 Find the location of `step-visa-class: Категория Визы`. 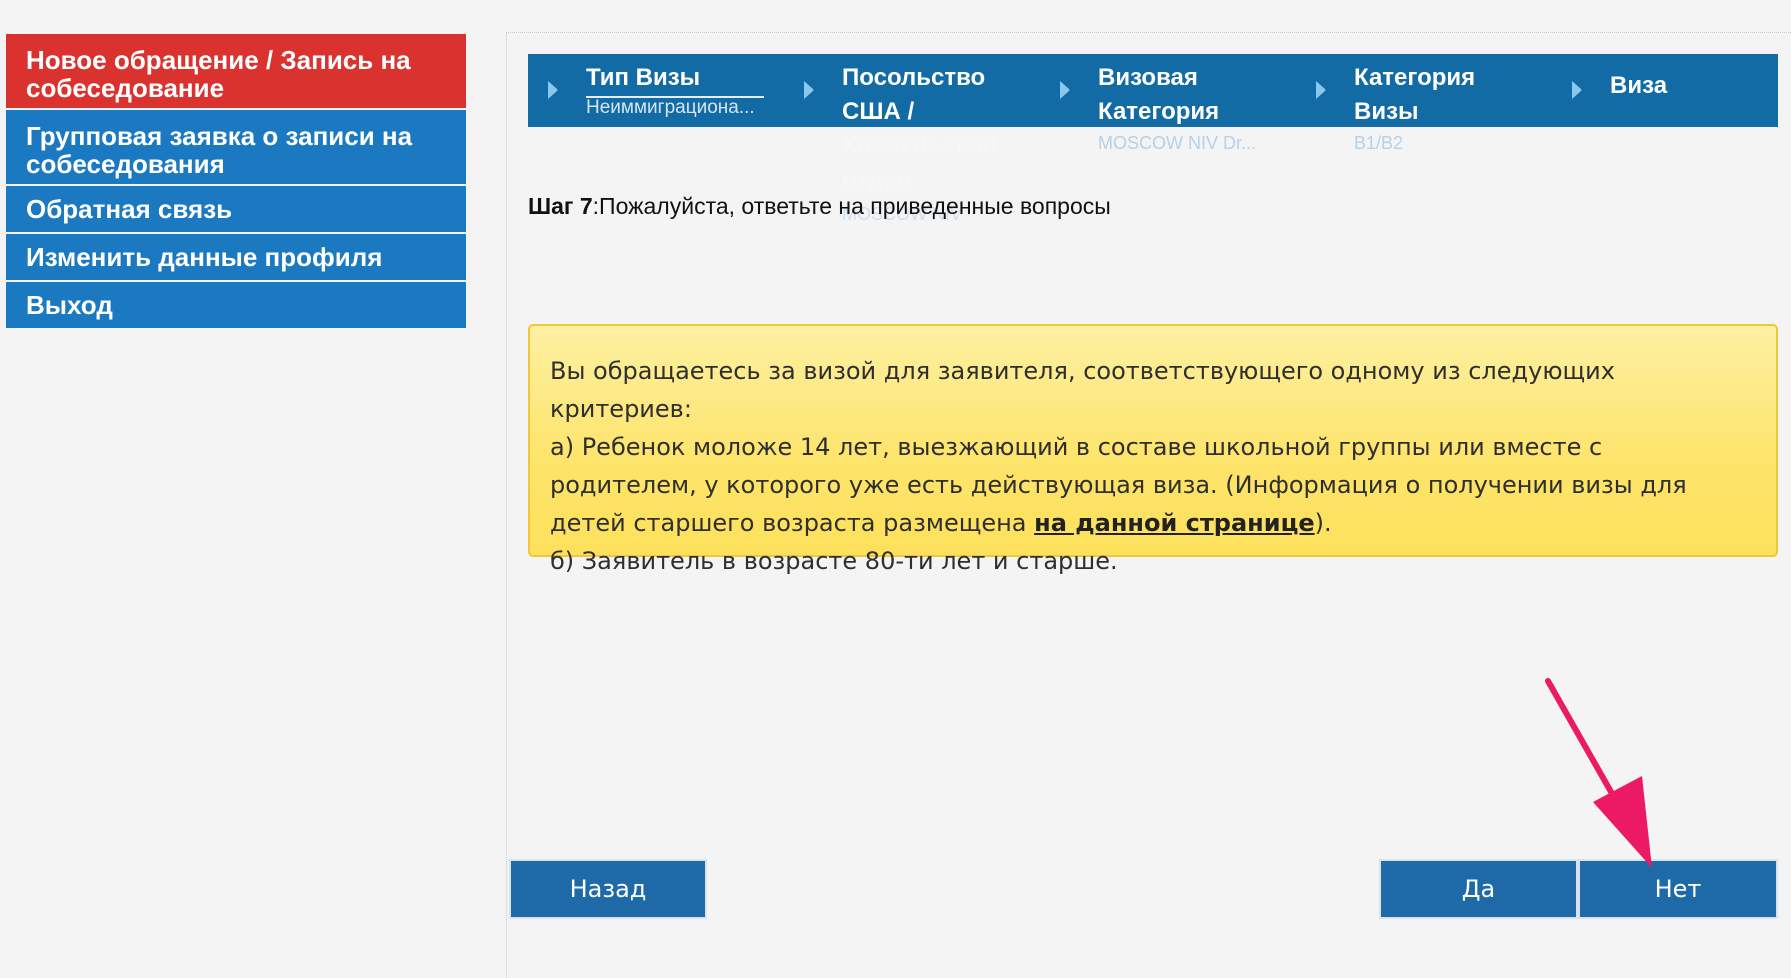

step-visa-class: Категория Визы is located at coordinates (1421, 90).